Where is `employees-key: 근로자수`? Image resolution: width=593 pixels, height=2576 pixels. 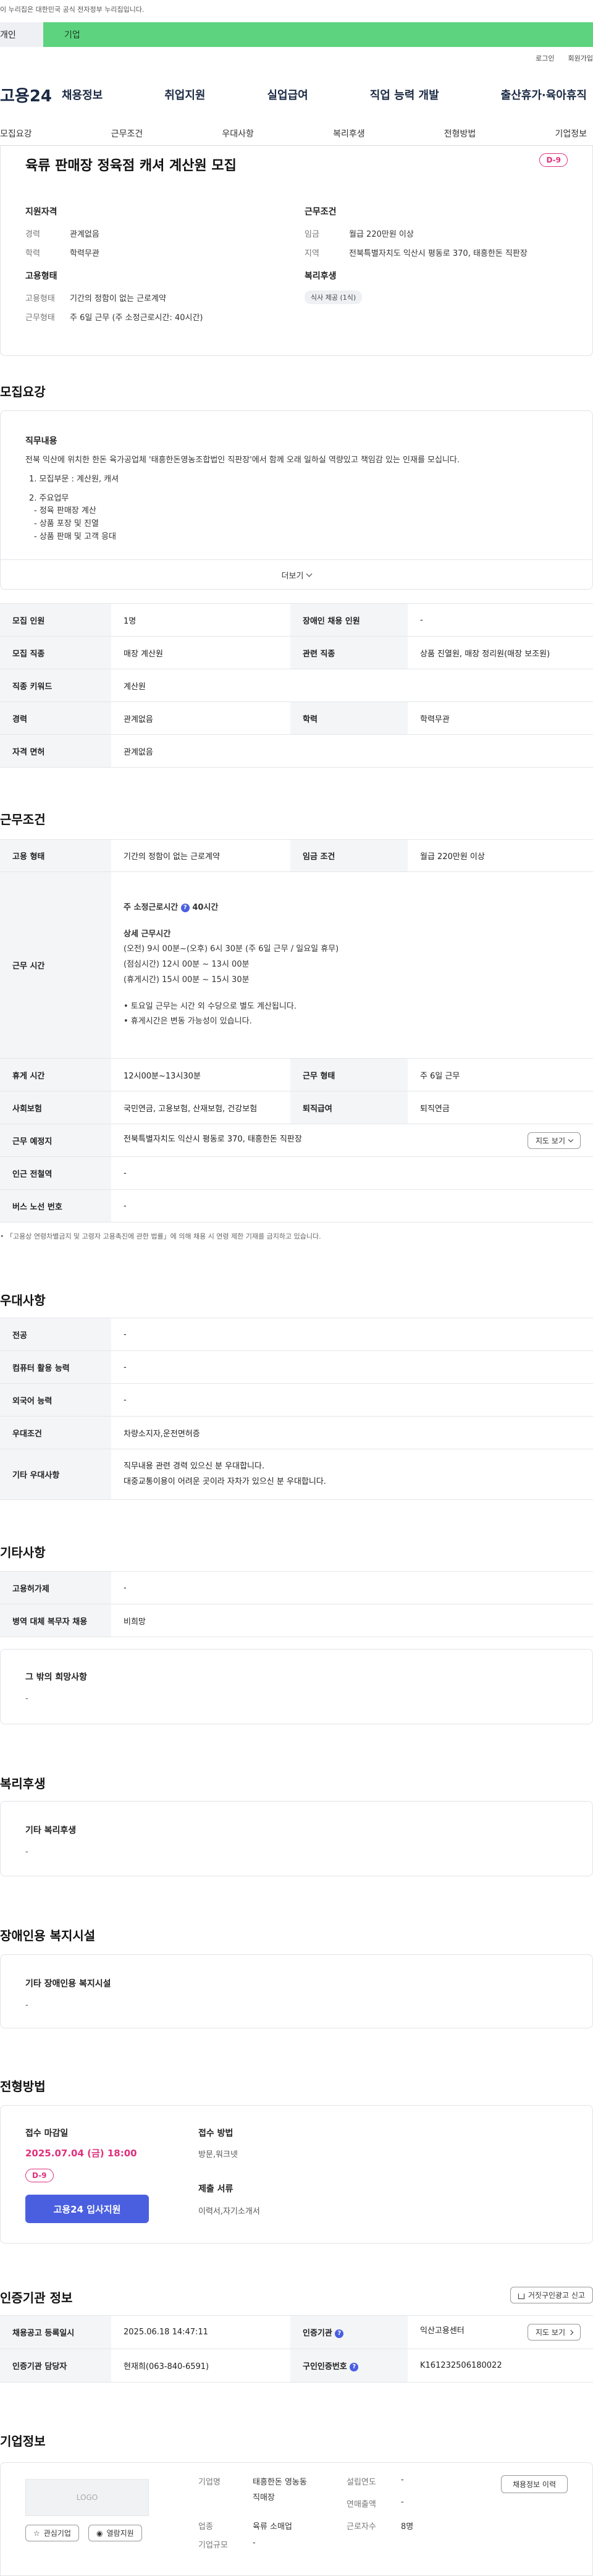 employees-key: 근로자수 is located at coordinates (361, 2527).